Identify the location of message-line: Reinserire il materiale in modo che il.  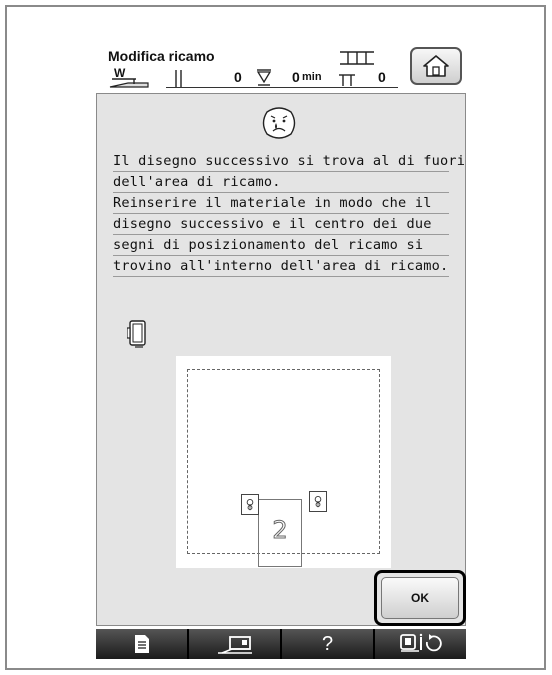
(281, 203).